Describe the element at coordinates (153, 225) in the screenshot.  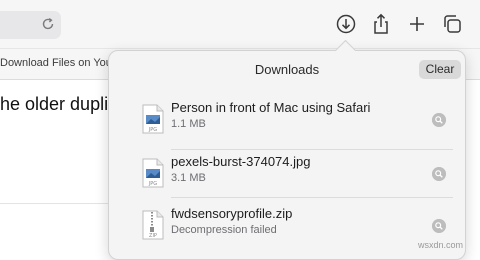
I see `zip-file-icon: ZIP` at that location.